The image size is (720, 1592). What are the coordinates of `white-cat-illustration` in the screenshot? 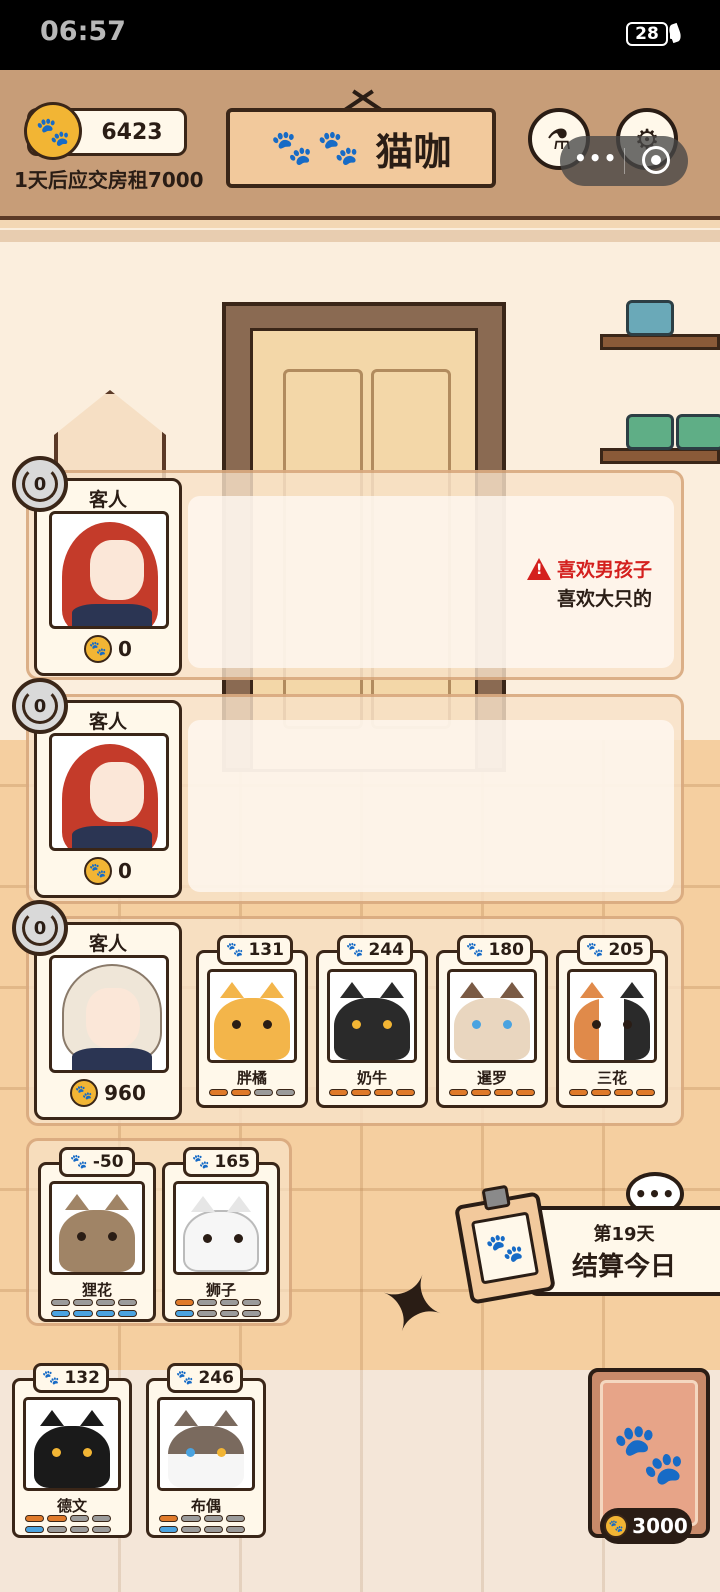 It's located at (221, 1234).